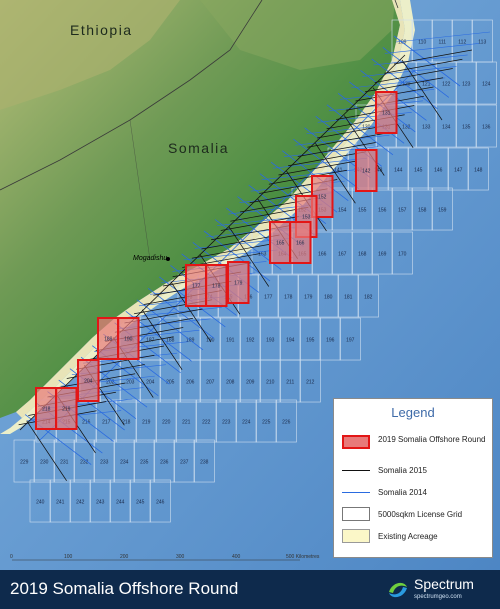 The height and width of the screenshot is (609, 500). Describe the element at coordinates (458, 171) in the screenshot. I see `grid-block-number: 147` at that location.